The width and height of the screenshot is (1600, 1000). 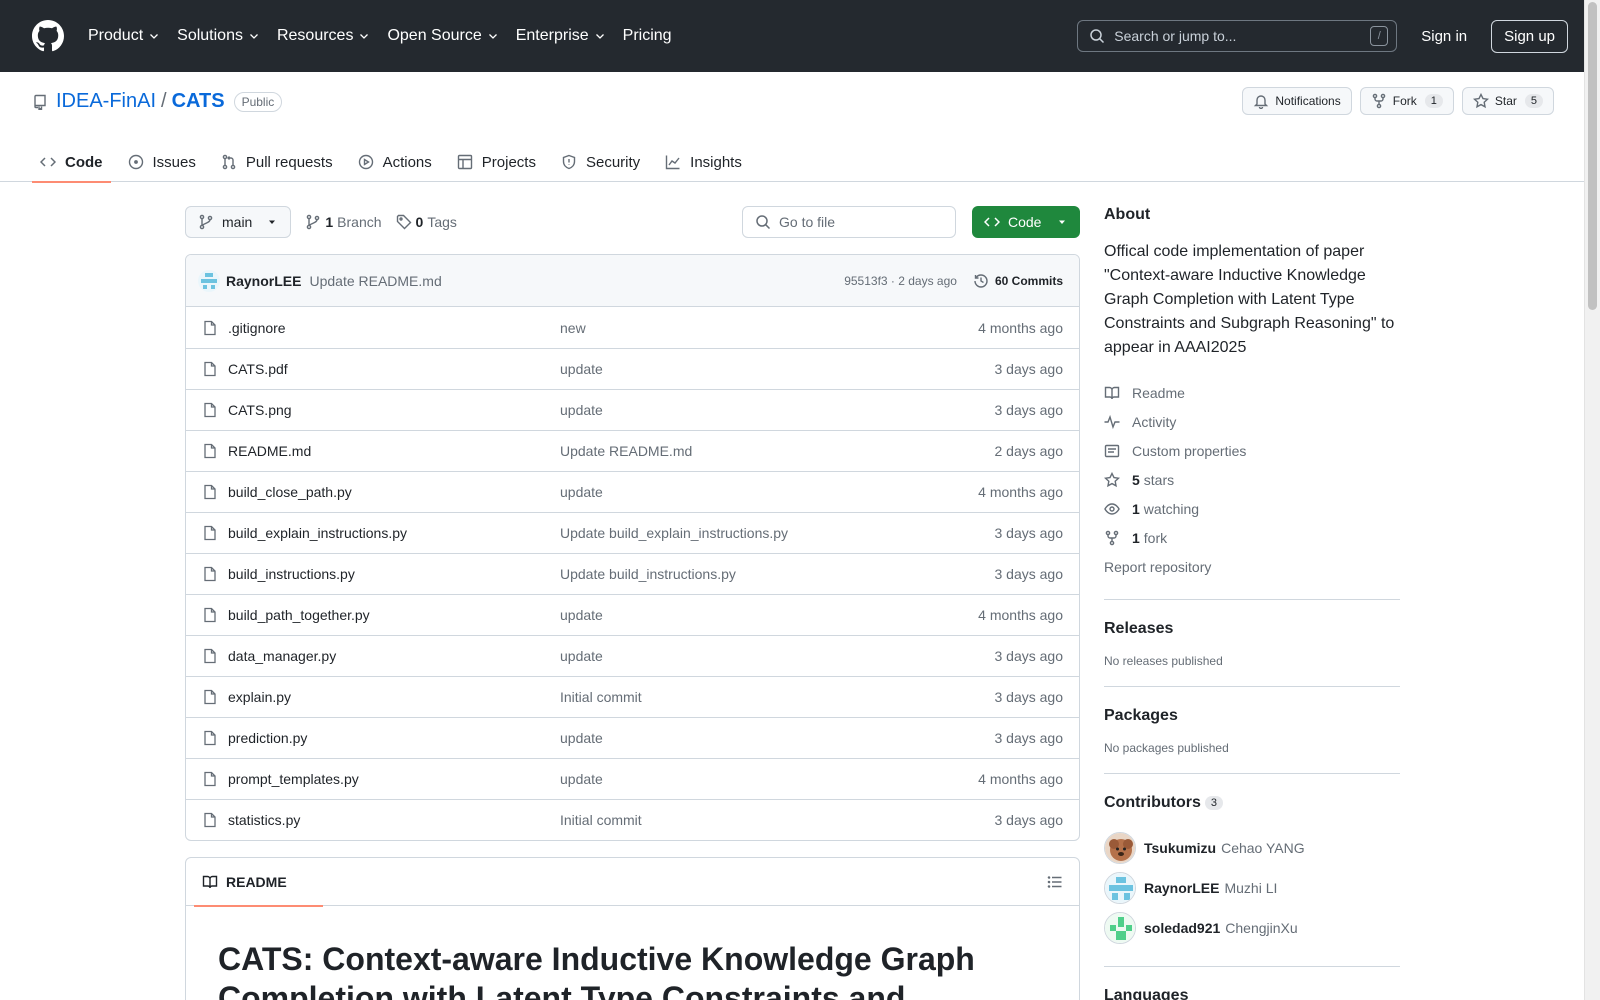 I want to click on table-row: .gitignore new 4 months ago, so click(x=632, y=327).